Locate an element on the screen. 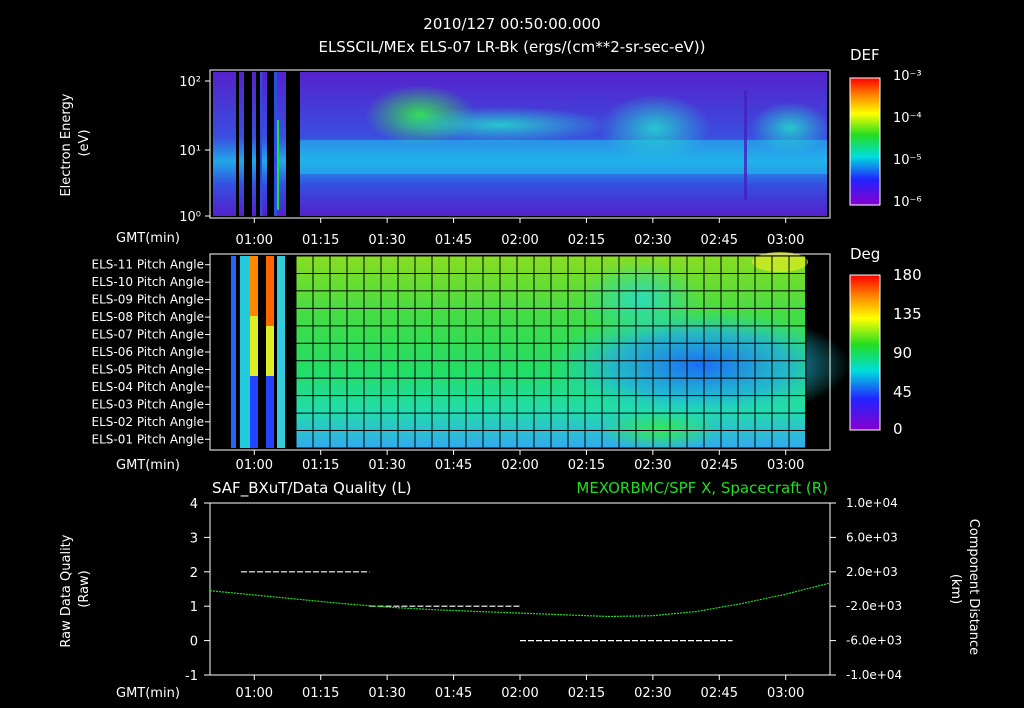 The height and width of the screenshot is (708, 1024). pitch-row-label: ELS-10 Pitch Angle is located at coordinates (148, 282).